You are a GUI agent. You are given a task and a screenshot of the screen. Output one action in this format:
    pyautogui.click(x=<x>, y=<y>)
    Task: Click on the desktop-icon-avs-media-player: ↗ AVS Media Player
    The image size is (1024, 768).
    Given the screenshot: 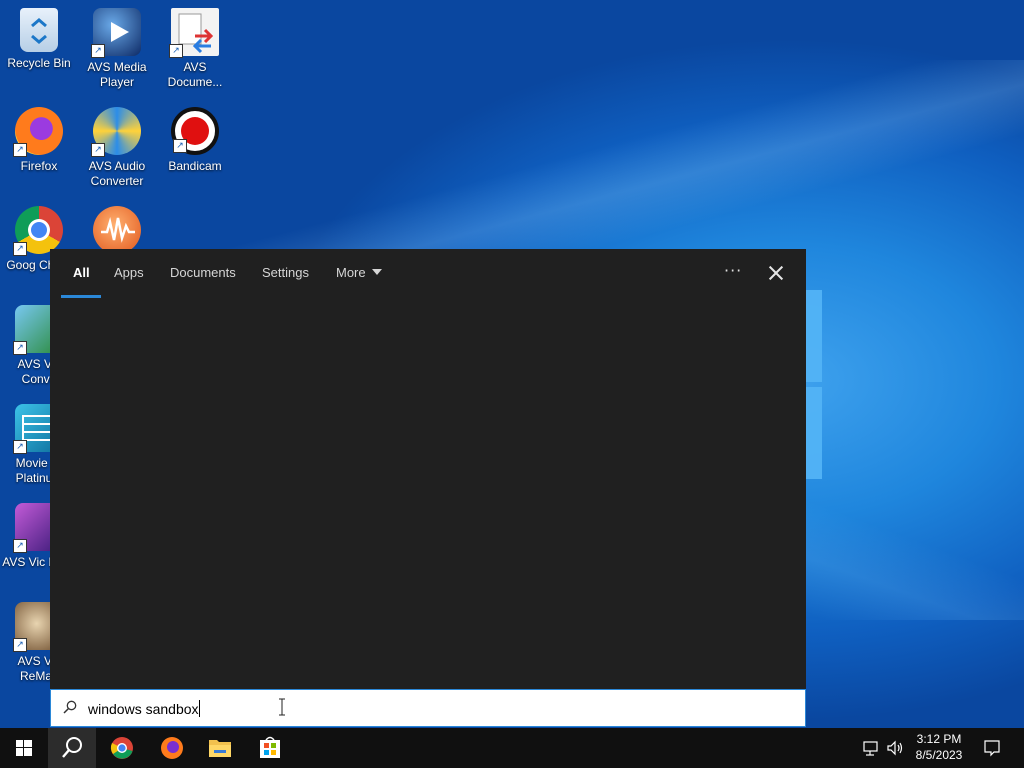 What is the action you would take?
    pyautogui.click(x=117, y=48)
    